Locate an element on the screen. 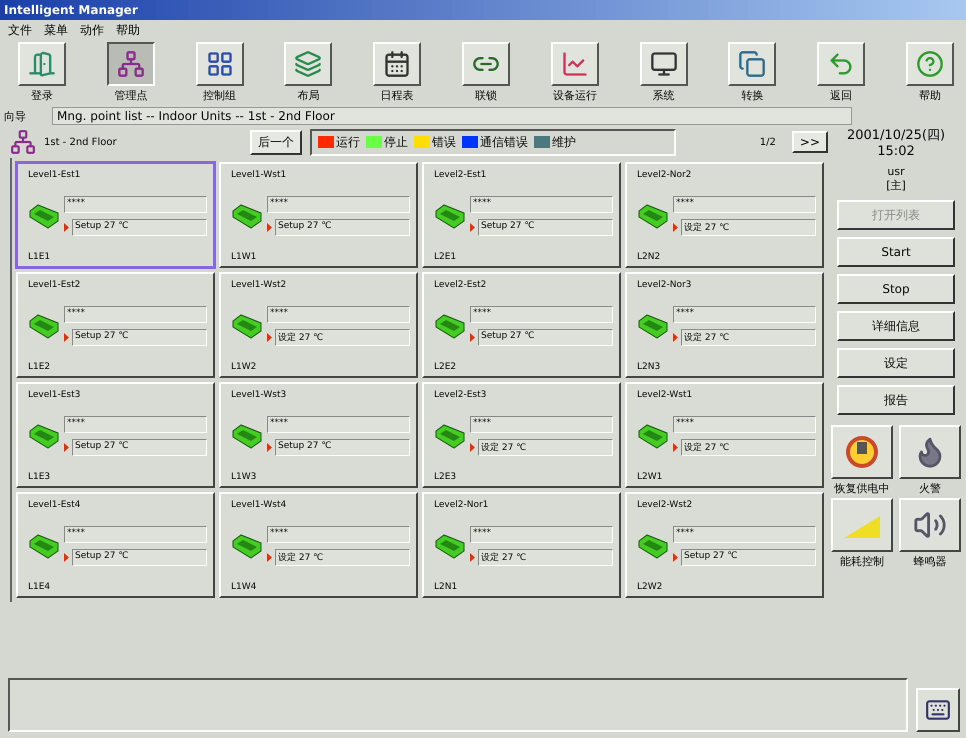 This screenshot has height=738, width=966. unit-code: L2N1 is located at coordinates (446, 587).